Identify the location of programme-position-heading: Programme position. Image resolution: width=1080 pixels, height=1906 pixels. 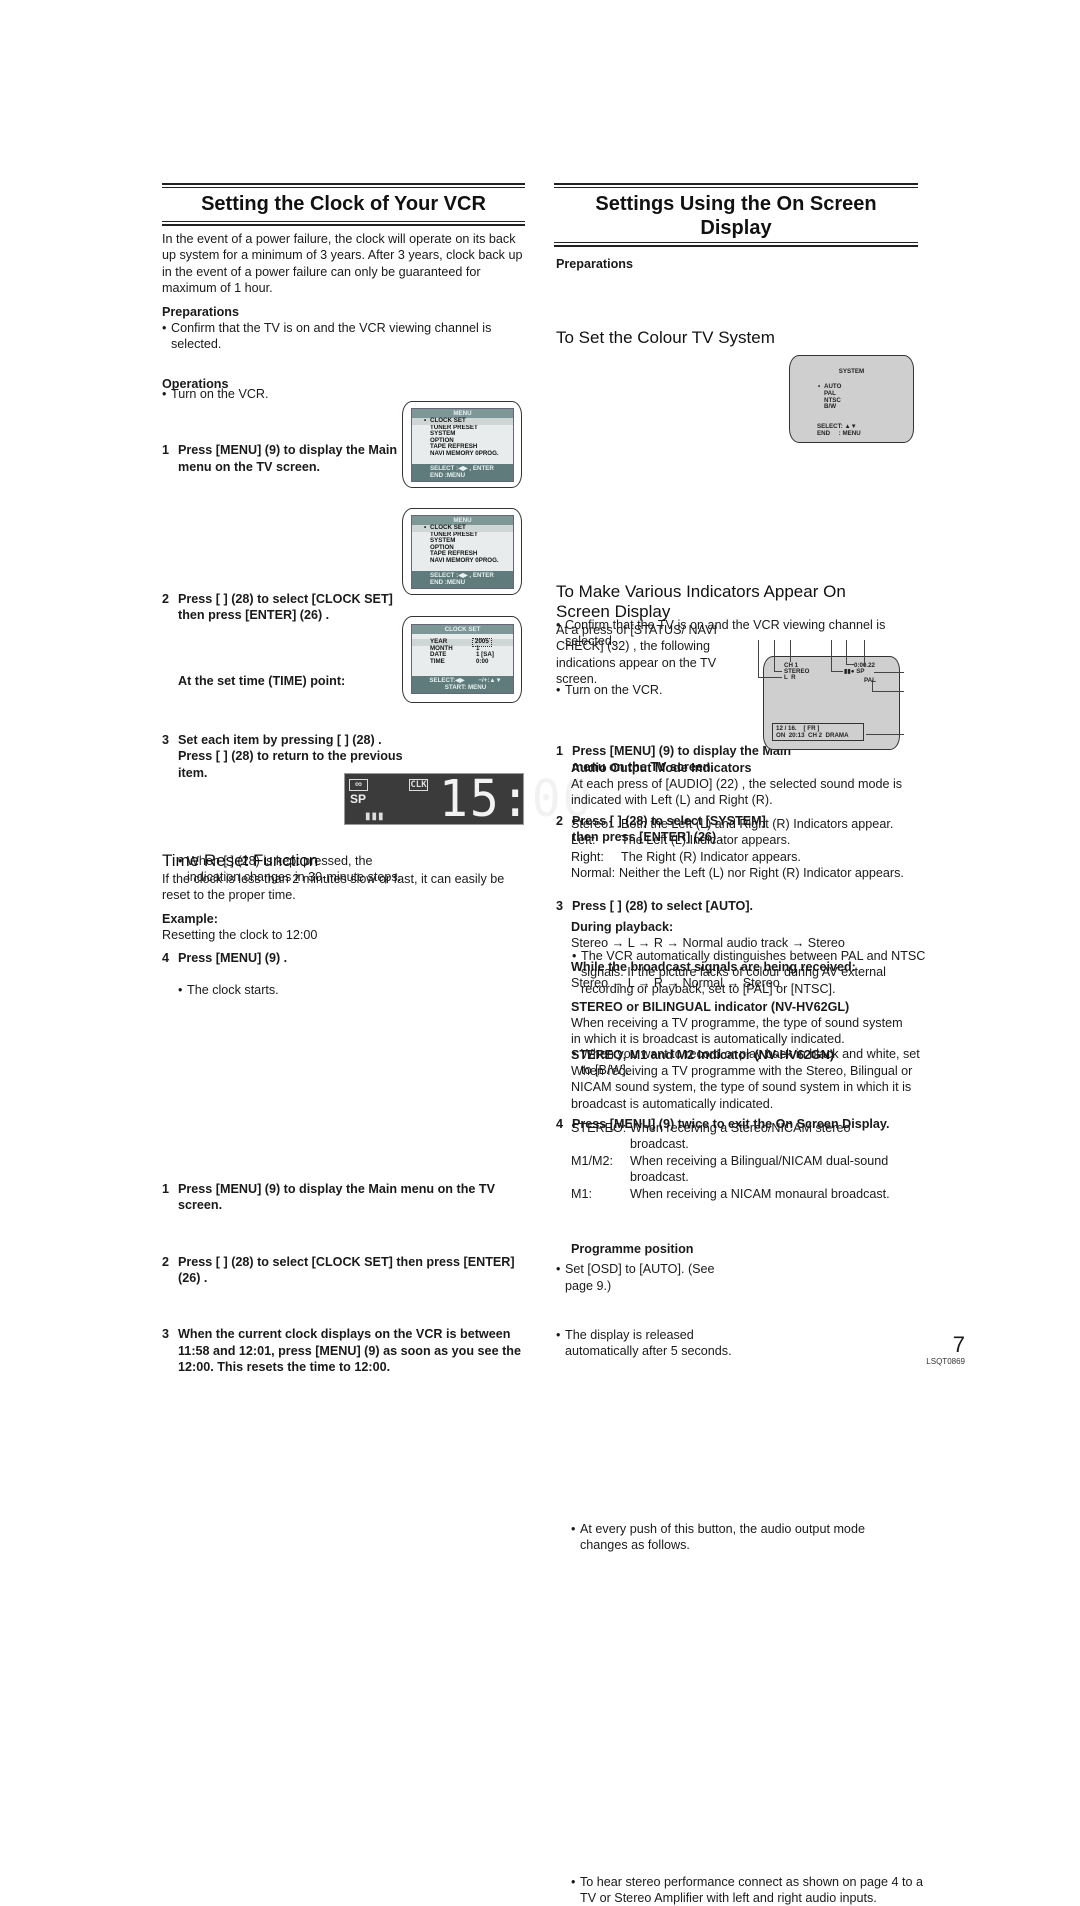
(632, 1249).